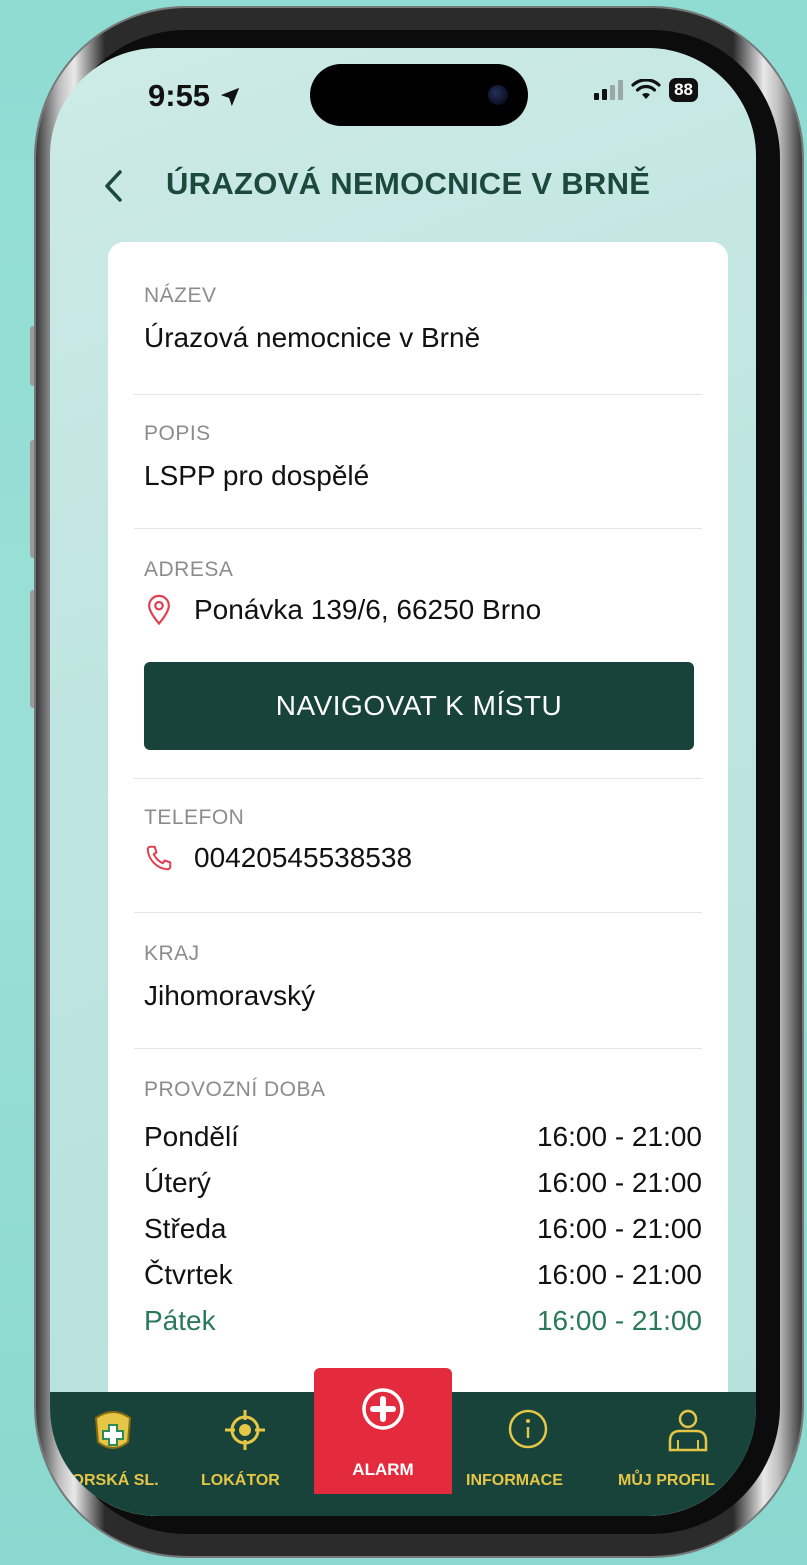 This screenshot has width=807, height=1565. I want to click on status-indicators: 88, so click(646, 90).